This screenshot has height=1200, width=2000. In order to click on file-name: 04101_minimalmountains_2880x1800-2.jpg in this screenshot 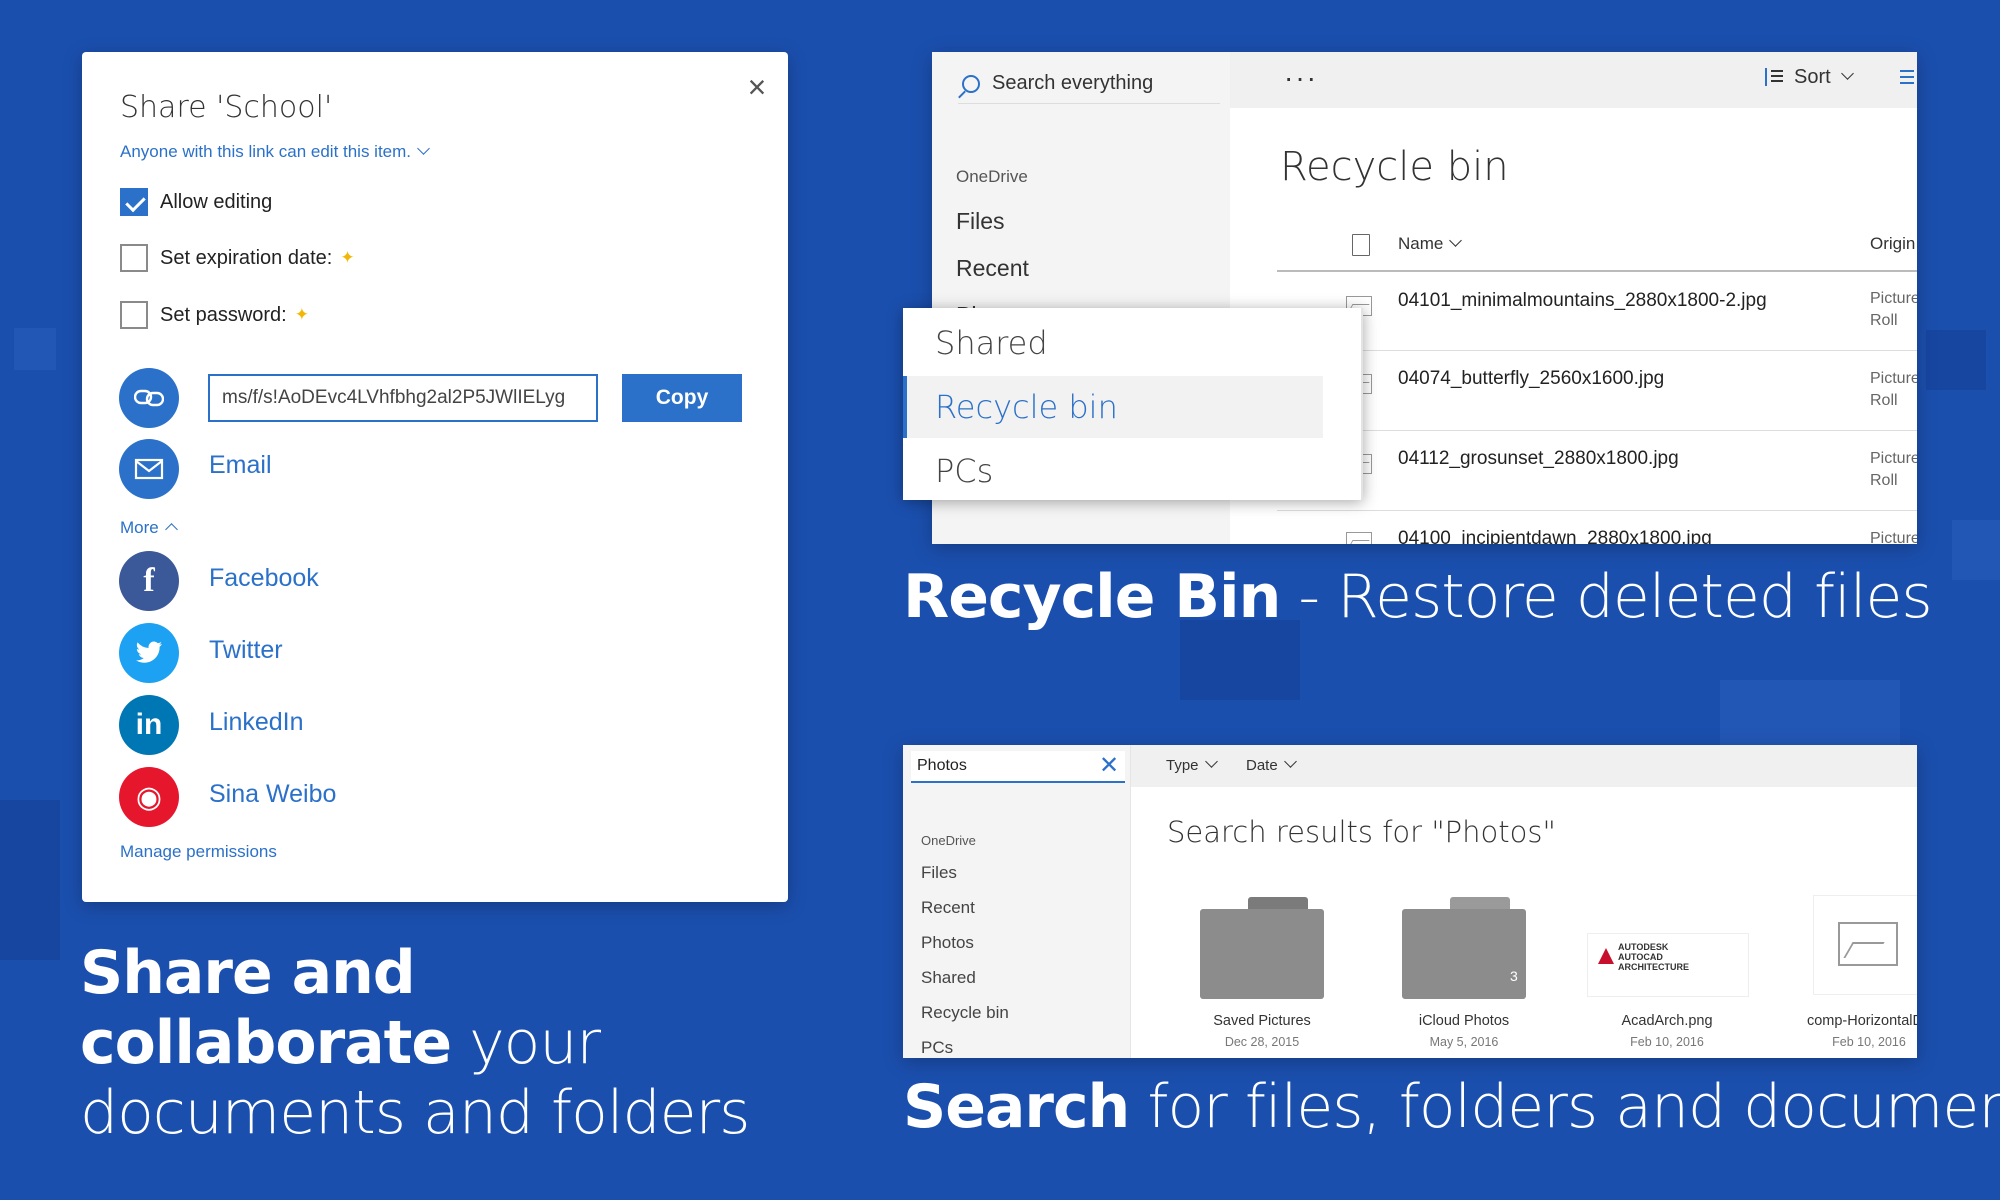, I will do `click(1582, 301)`.